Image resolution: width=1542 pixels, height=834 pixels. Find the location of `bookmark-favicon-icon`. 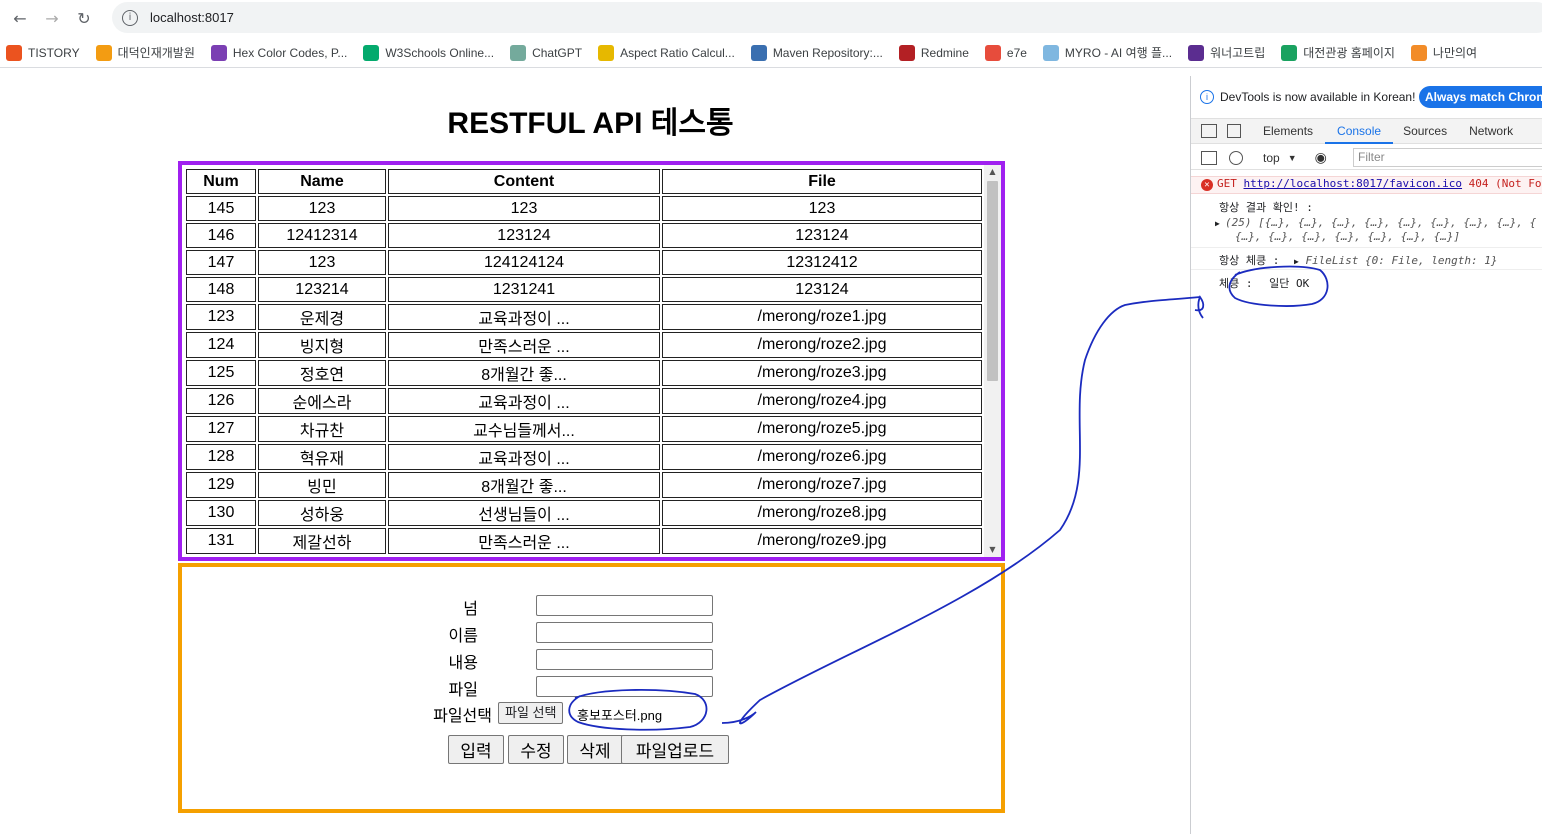

bookmark-favicon-icon is located at coordinates (906, 52).